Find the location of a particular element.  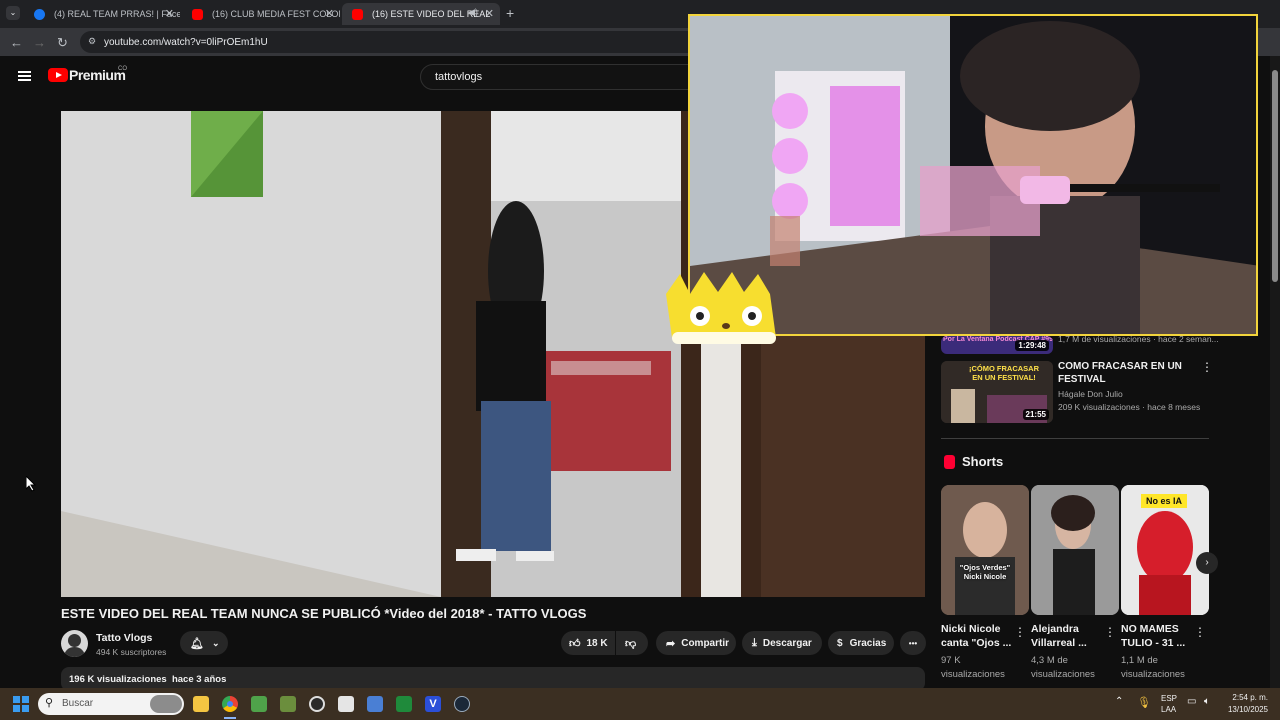

tab-club-media-fest: (16) CLUB MEDIA FEST COLOM ✕ is located at coordinates (261, 14).